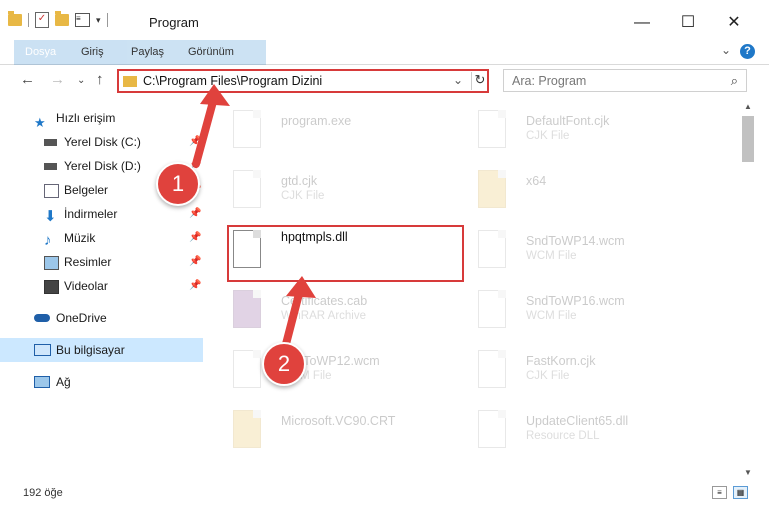 The width and height of the screenshot is (769, 518). Describe the element at coordinates (301, 287) in the screenshot. I see `arrow-2-head` at that location.